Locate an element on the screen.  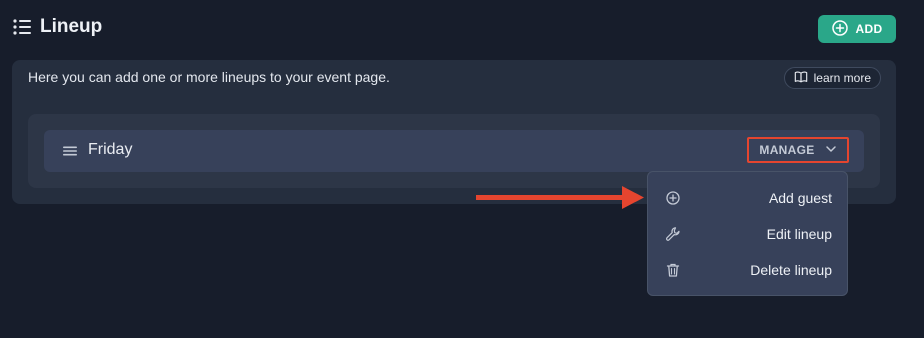
manage-button: MANAGE is located at coordinates (798, 150).